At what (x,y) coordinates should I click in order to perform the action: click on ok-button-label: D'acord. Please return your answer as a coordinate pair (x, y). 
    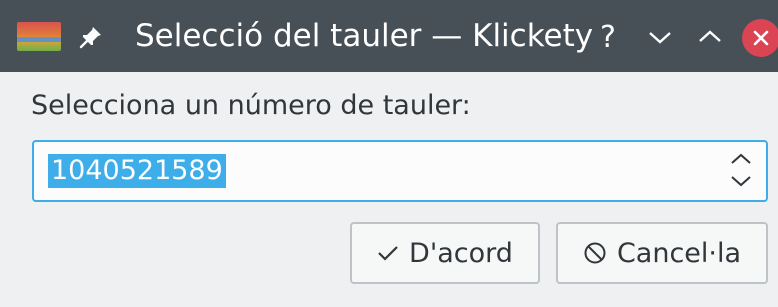
    Looking at the image, I should click on (461, 253).